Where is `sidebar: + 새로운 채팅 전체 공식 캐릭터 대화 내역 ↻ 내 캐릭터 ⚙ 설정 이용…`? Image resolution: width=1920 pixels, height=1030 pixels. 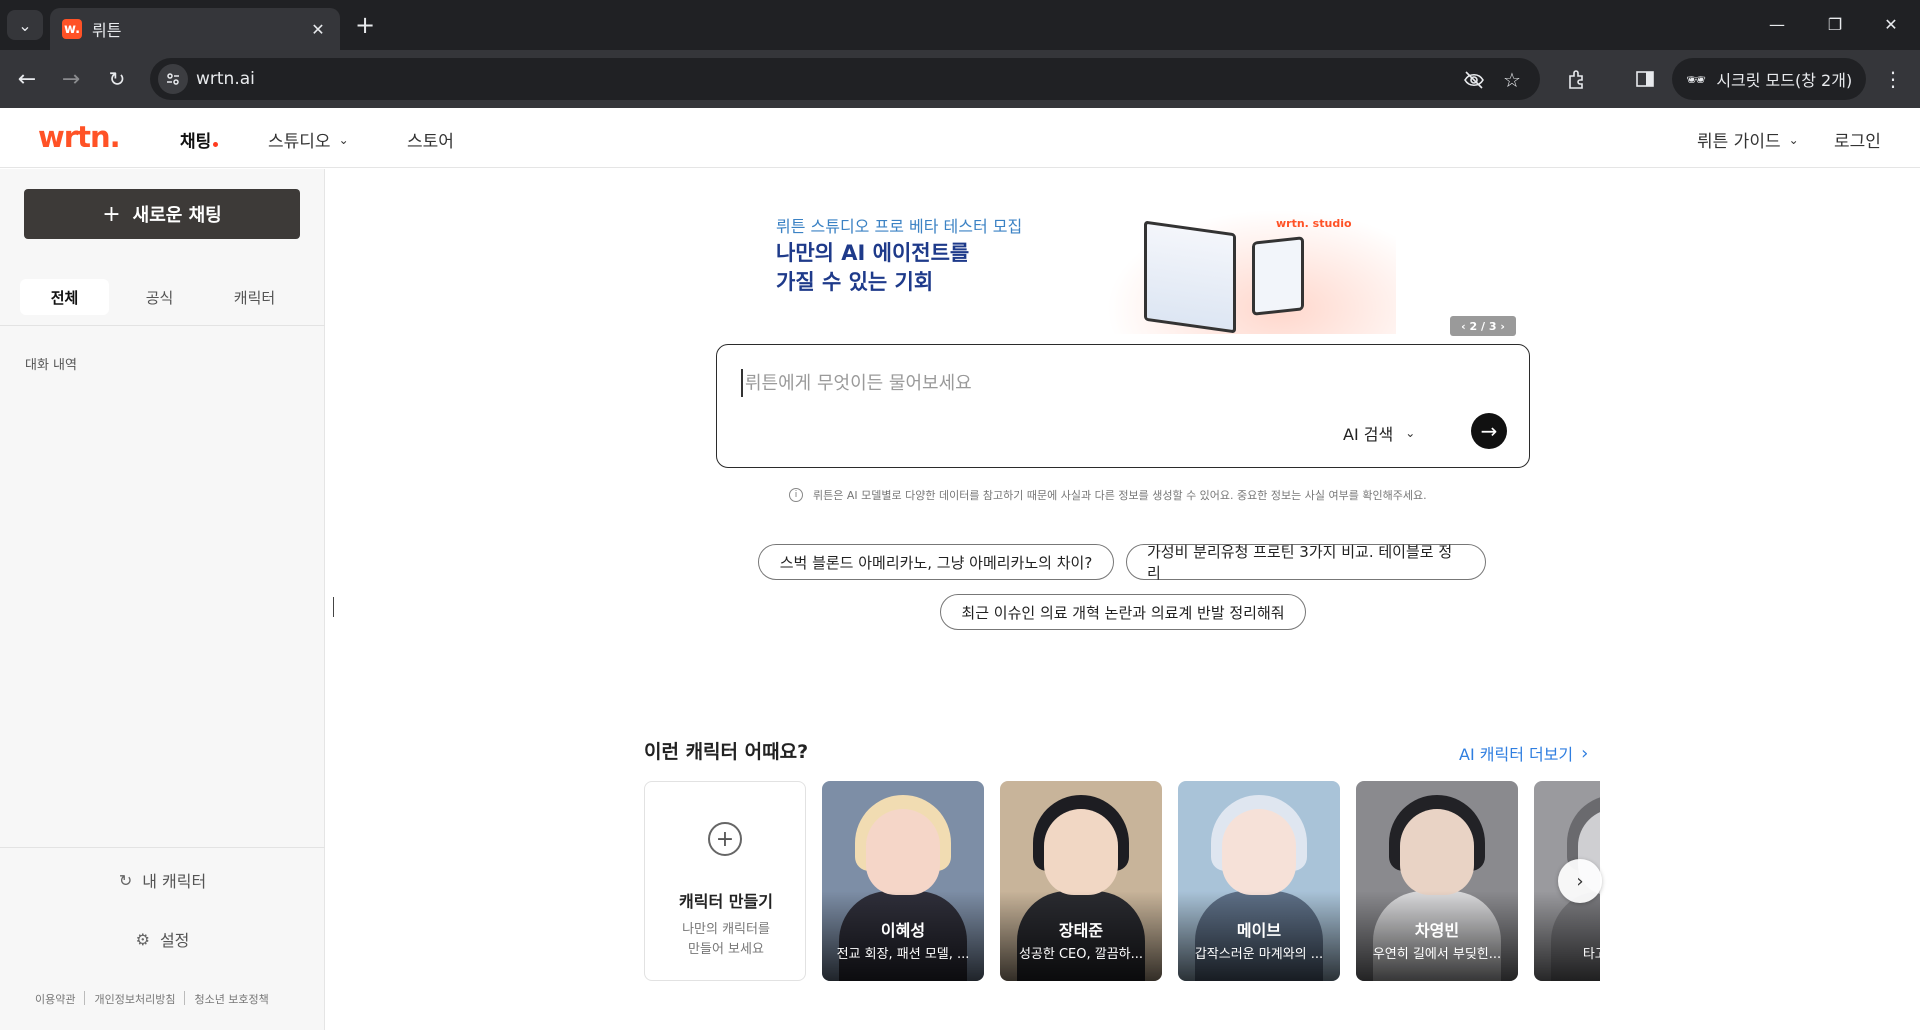
sidebar: + 새로운 채팅 전체 공식 캐릭터 대화 내역 ↻ 내 캐릭터 ⚙ 설정 이용… is located at coordinates (162, 599).